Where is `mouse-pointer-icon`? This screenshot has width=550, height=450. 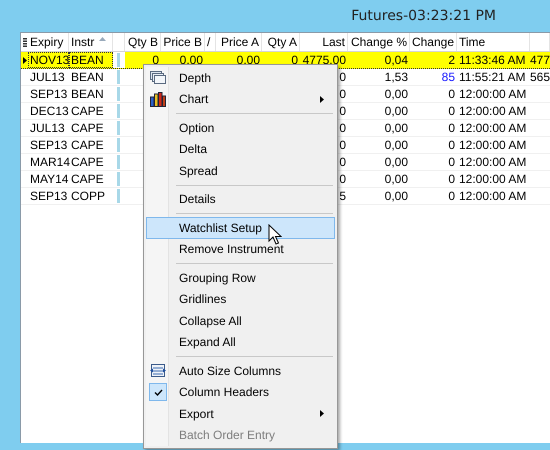 mouse-pointer-icon is located at coordinates (275, 235).